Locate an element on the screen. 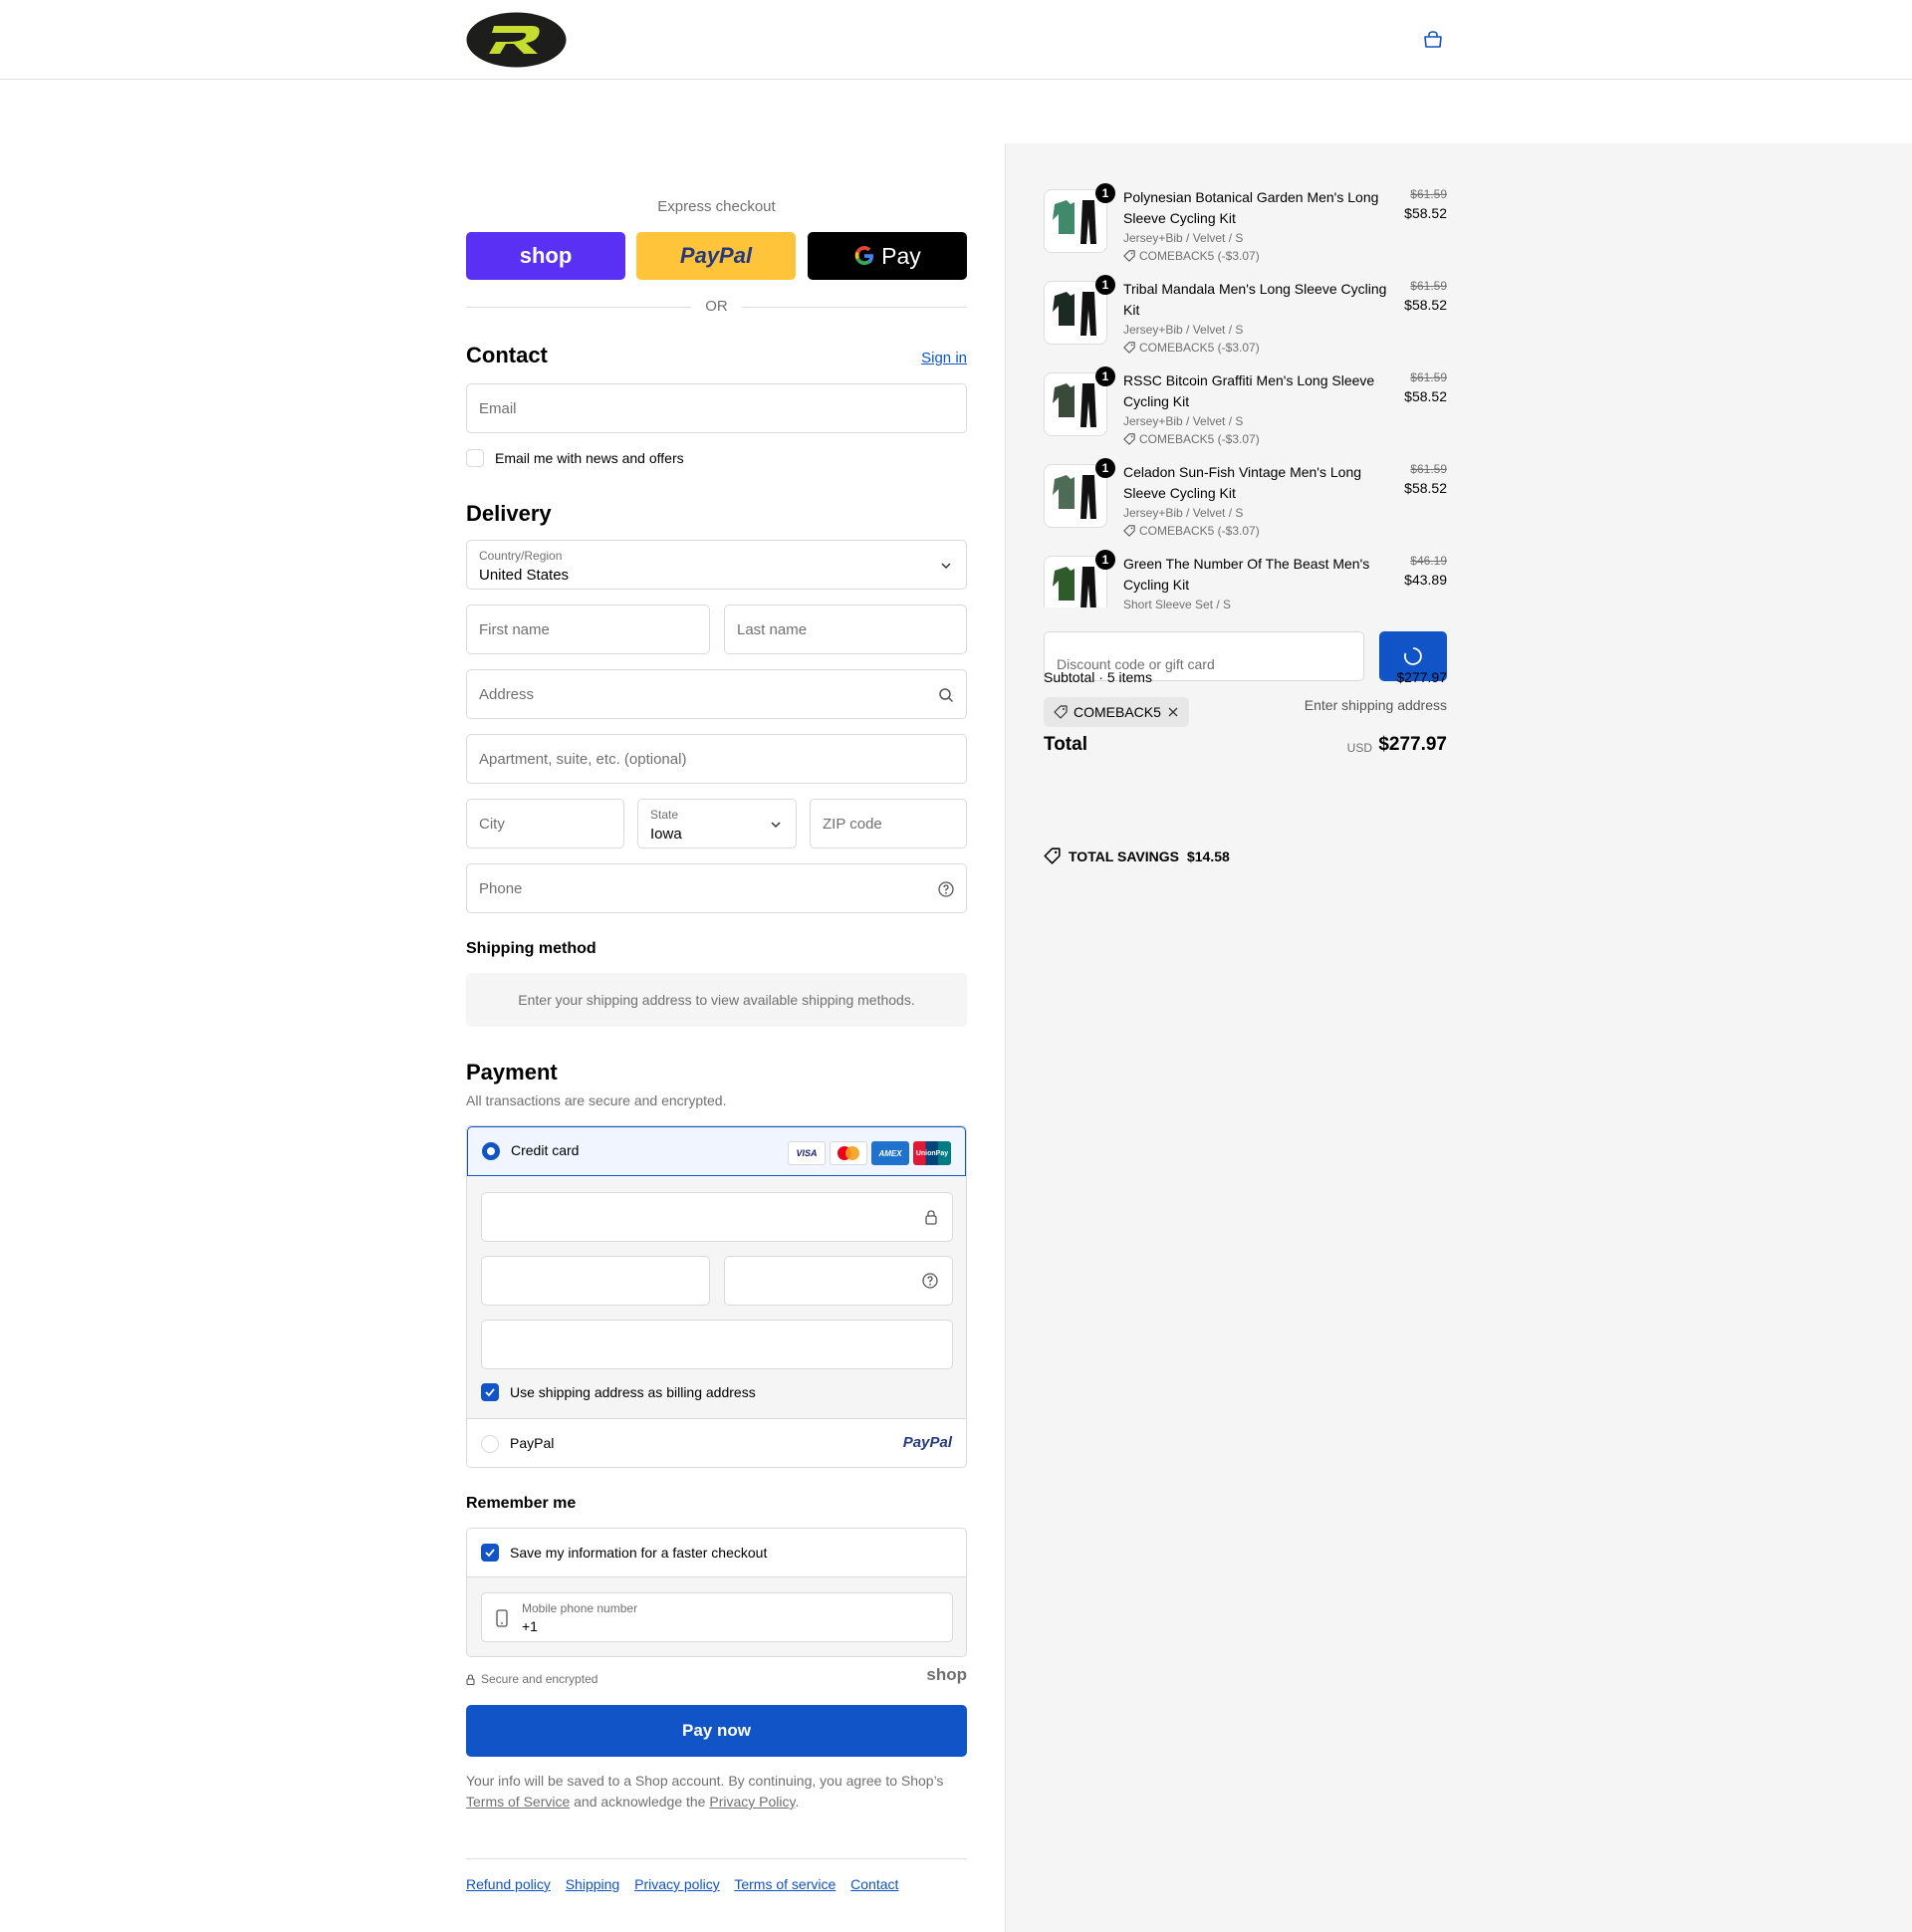 Image resolution: width=1912 pixels, height=1932 pixels. newsletter-label: Email me with news and offers is located at coordinates (589, 458).